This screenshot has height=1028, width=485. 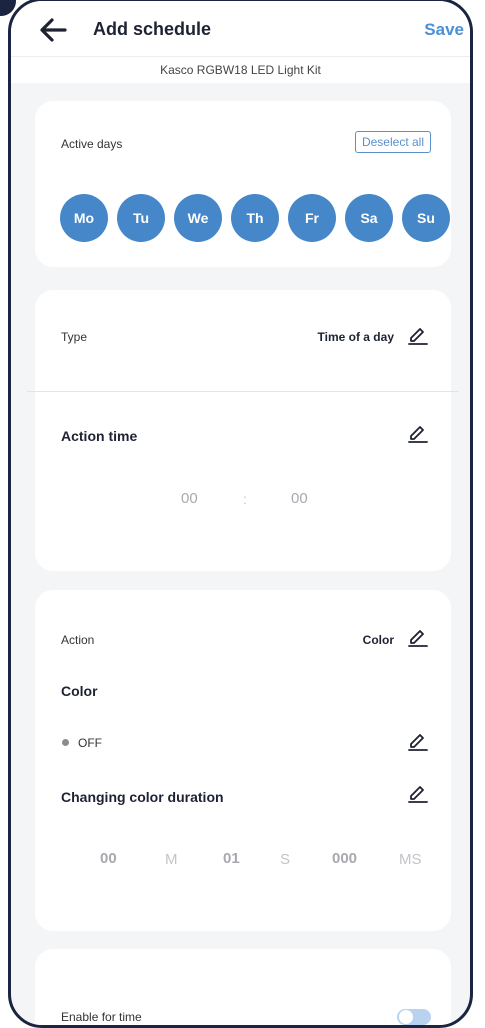 I want to click on app-bar: Add schedule Save, so click(x=240, y=28).